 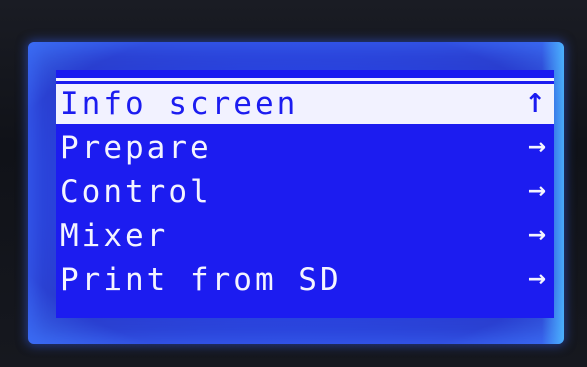 What do you see at coordinates (305, 148) in the screenshot?
I see `menu-item-prepare: Prepare →` at bounding box center [305, 148].